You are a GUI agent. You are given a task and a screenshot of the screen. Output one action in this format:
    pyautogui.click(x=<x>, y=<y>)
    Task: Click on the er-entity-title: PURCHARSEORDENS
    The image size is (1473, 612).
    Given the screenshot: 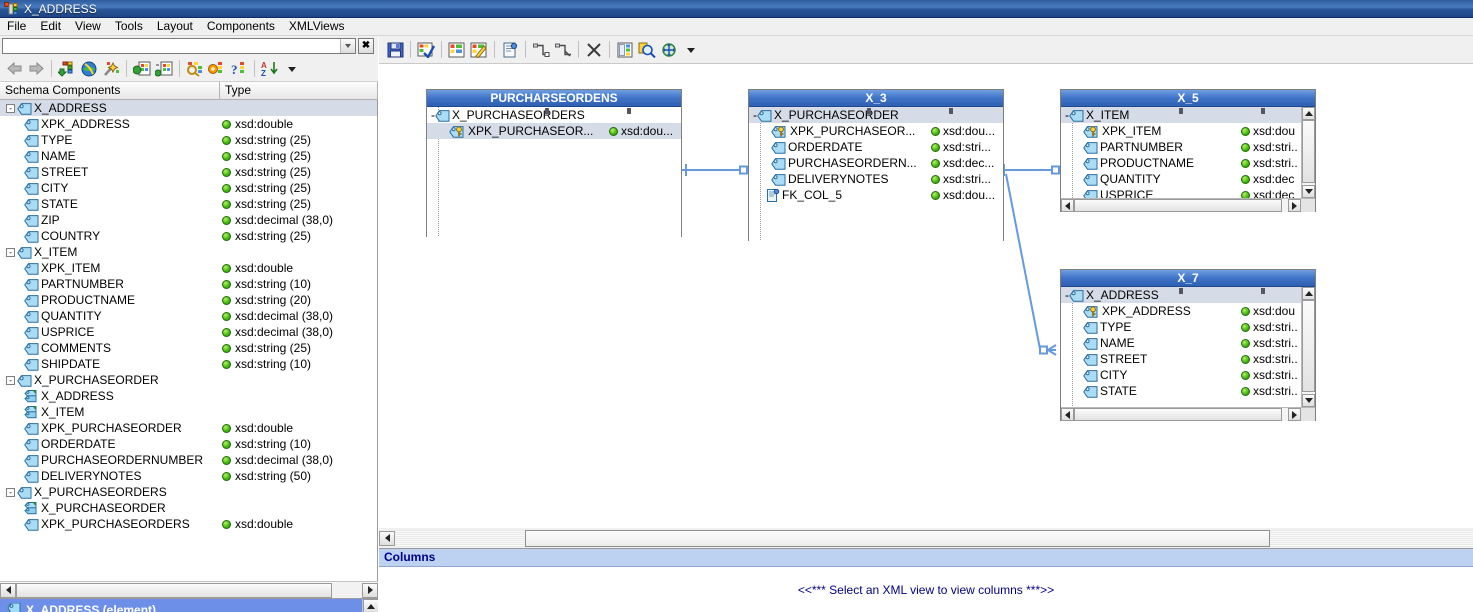 What is the action you would take?
    pyautogui.click(x=554, y=98)
    